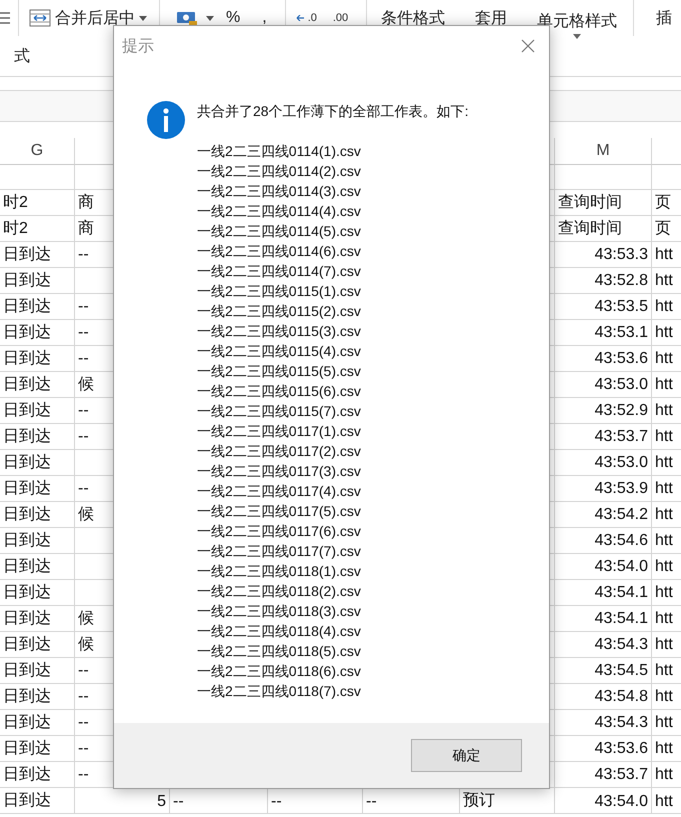 This screenshot has width=681, height=817. I want to click on file-name: 一线2二三四线0118(5).csv, so click(279, 651).